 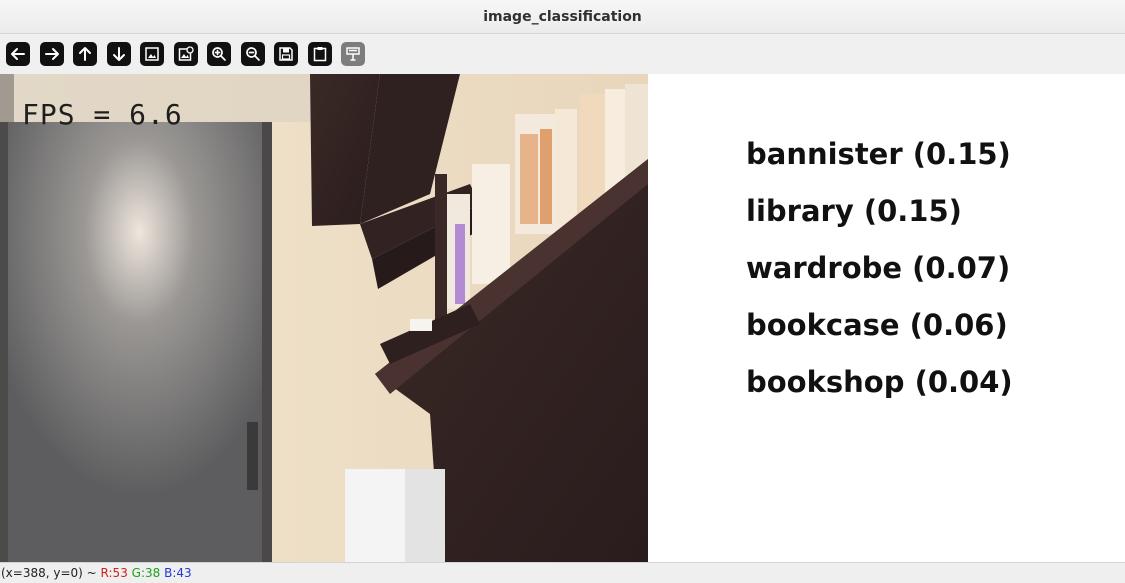 I want to click on arrow-up-icon, so click(x=85, y=54).